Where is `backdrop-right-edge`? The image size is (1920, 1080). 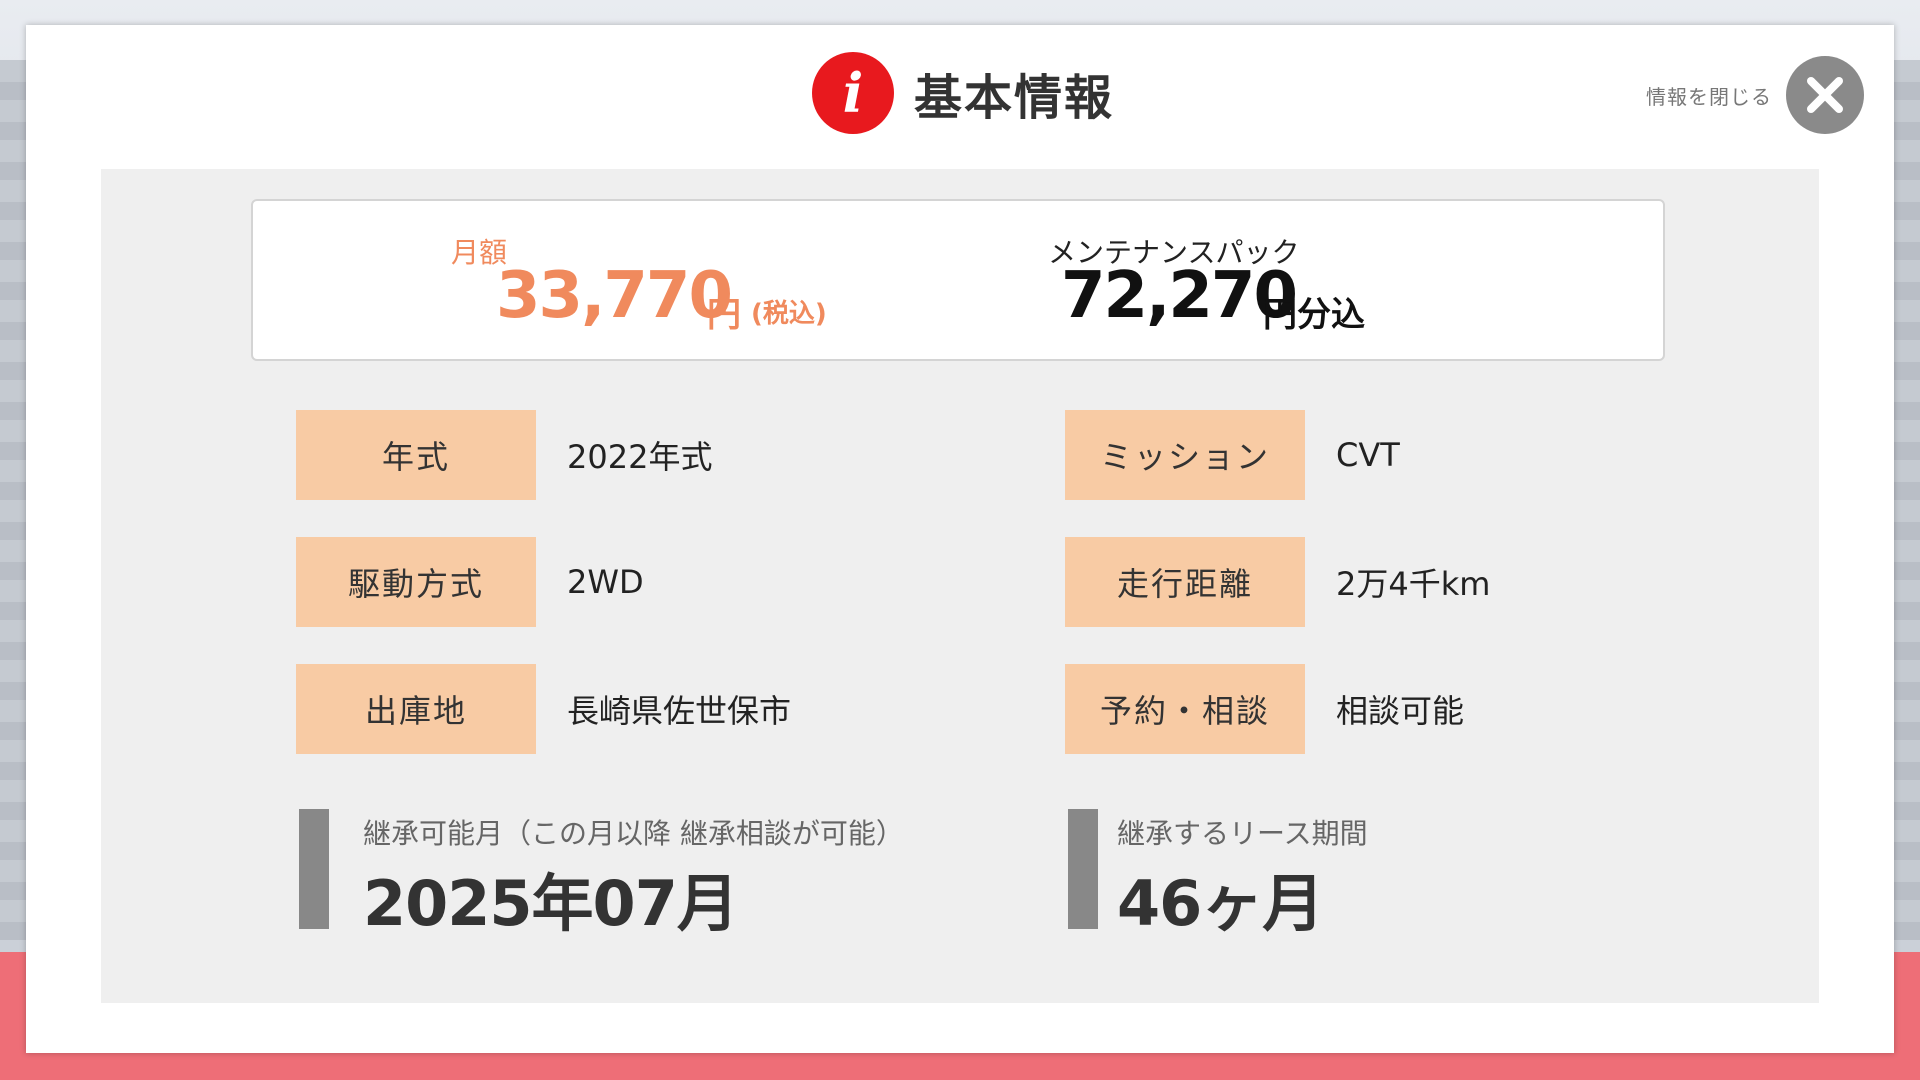 backdrop-right-edge is located at coordinates (1907, 500).